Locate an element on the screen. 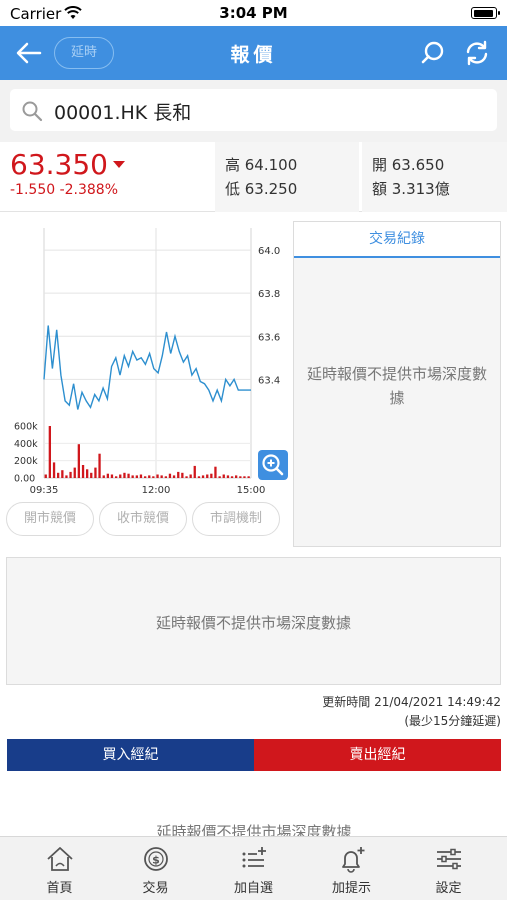 The image size is (507, 901). tab-add-watchlist: 加自選 is located at coordinates (253, 869).